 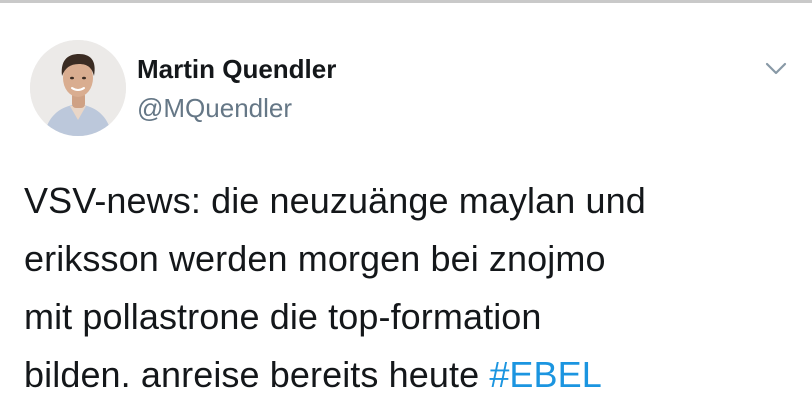 I want to click on tweet-text-line: eriksson werden morgen bei znojmo, so click(x=315, y=258).